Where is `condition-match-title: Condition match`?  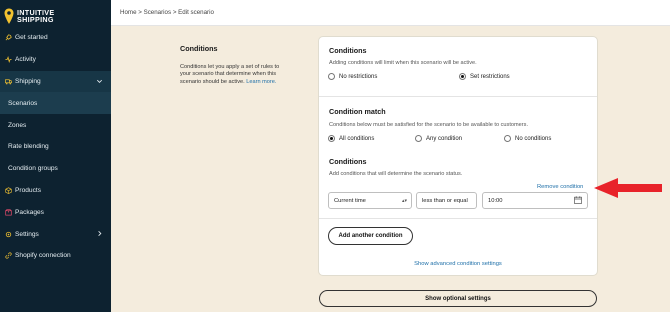 condition-match-title: Condition match is located at coordinates (357, 111).